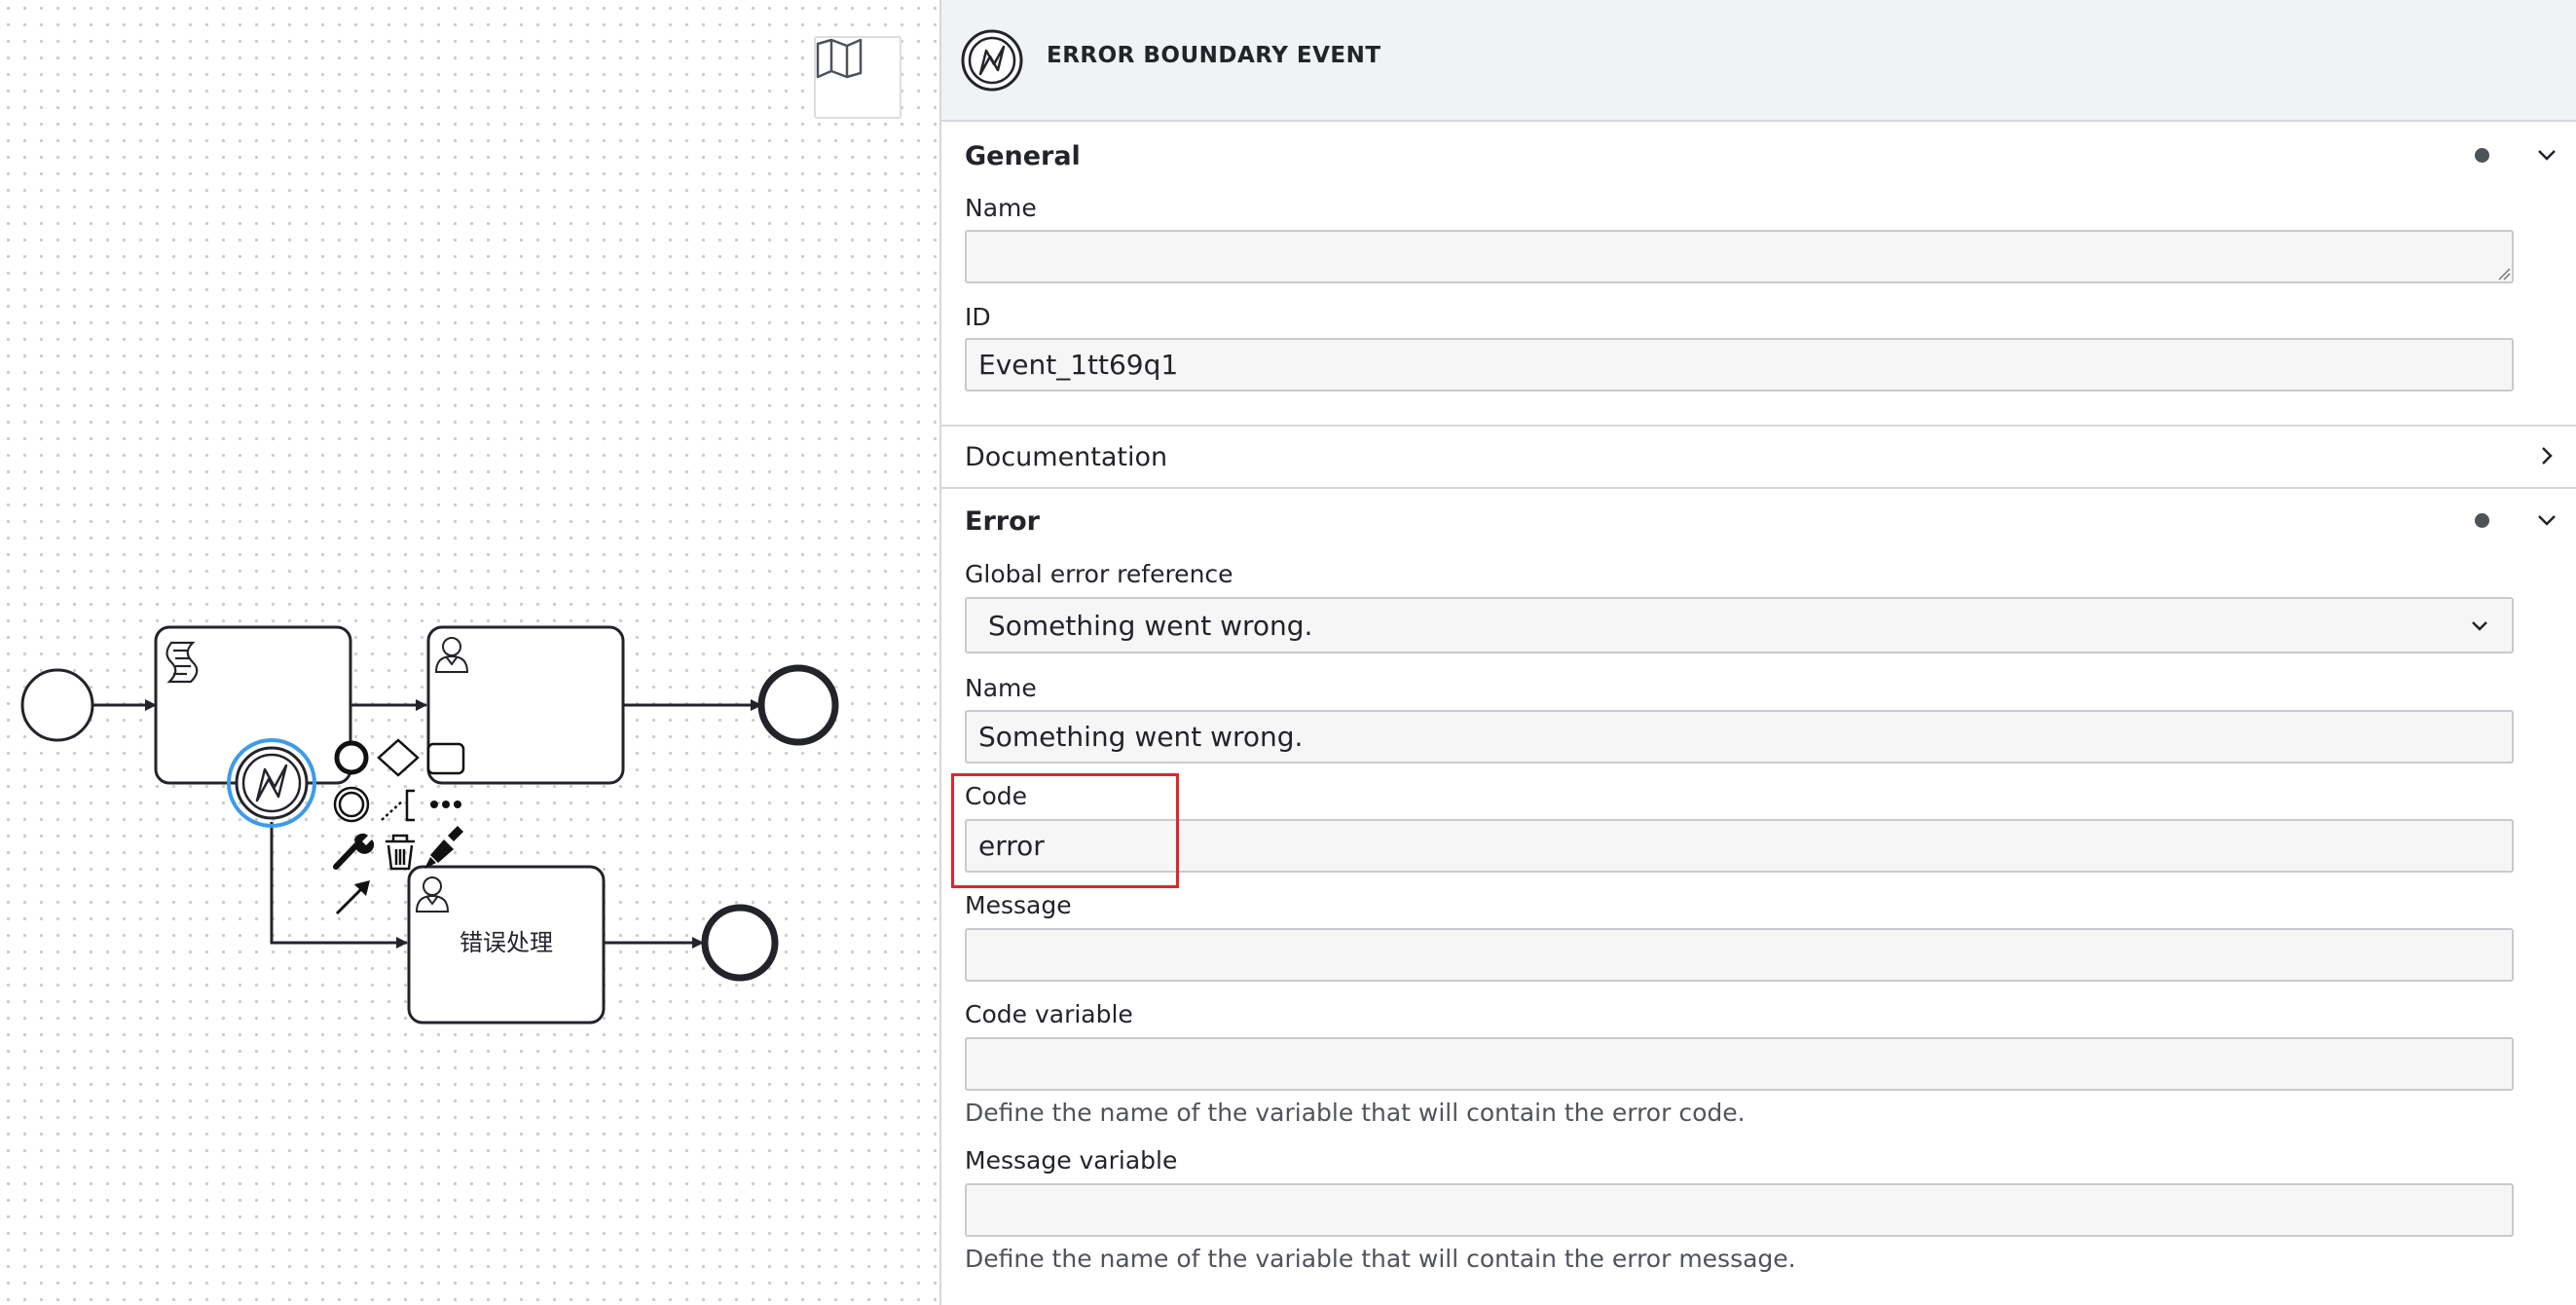 This screenshot has height=1305, width=2576. I want to click on map-icon, so click(839, 58).